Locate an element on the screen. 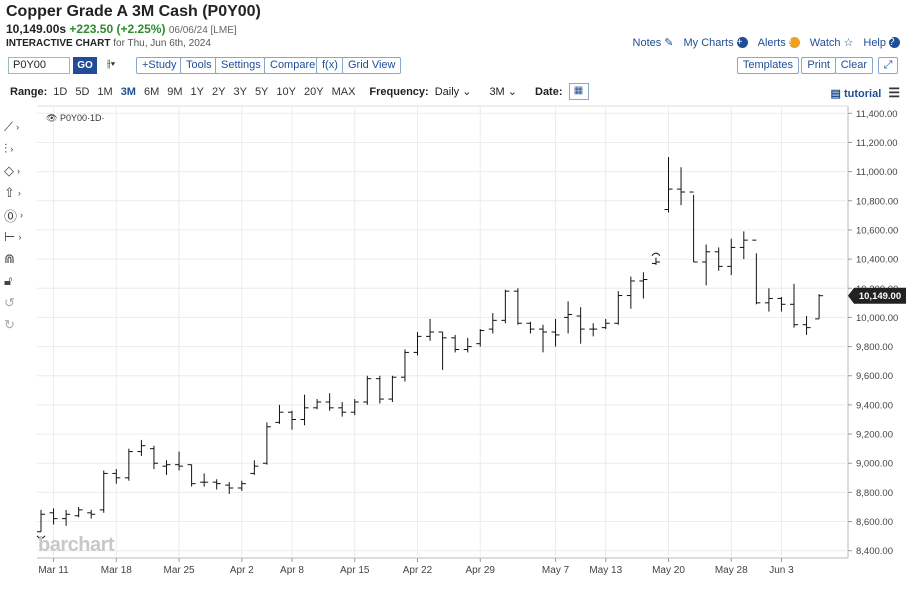 The image size is (912, 600). y-tick-label: 10,000.00 is located at coordinates (877, 318).